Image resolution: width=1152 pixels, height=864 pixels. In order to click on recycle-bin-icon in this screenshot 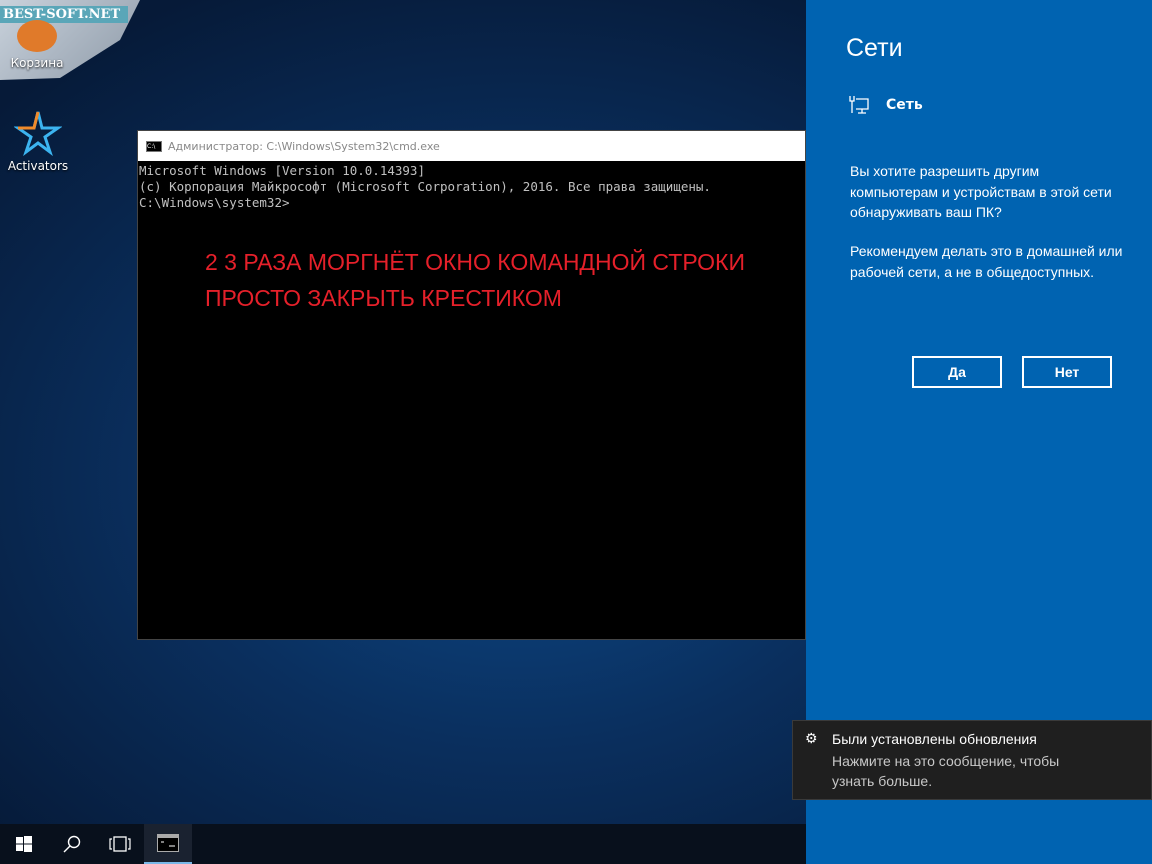, I will do `click(37, 36)`.